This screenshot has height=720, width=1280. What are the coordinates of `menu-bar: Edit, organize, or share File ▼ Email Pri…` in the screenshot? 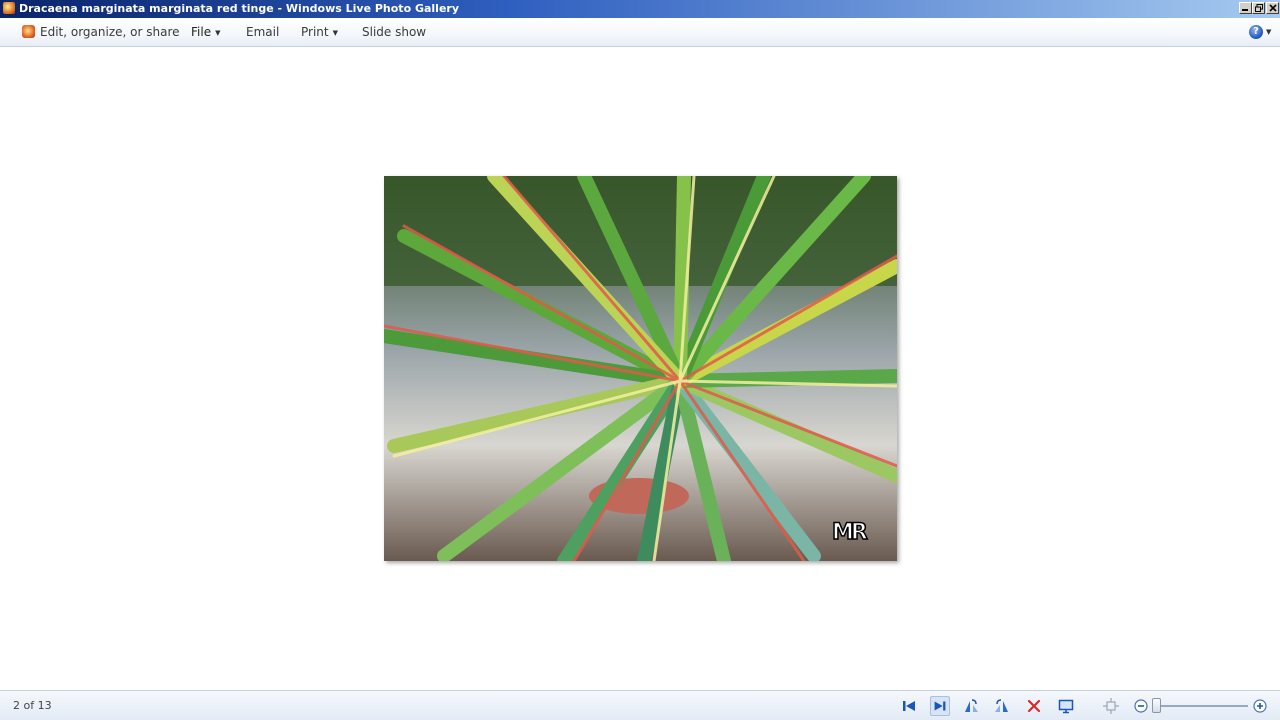 It's located at (640, 32).